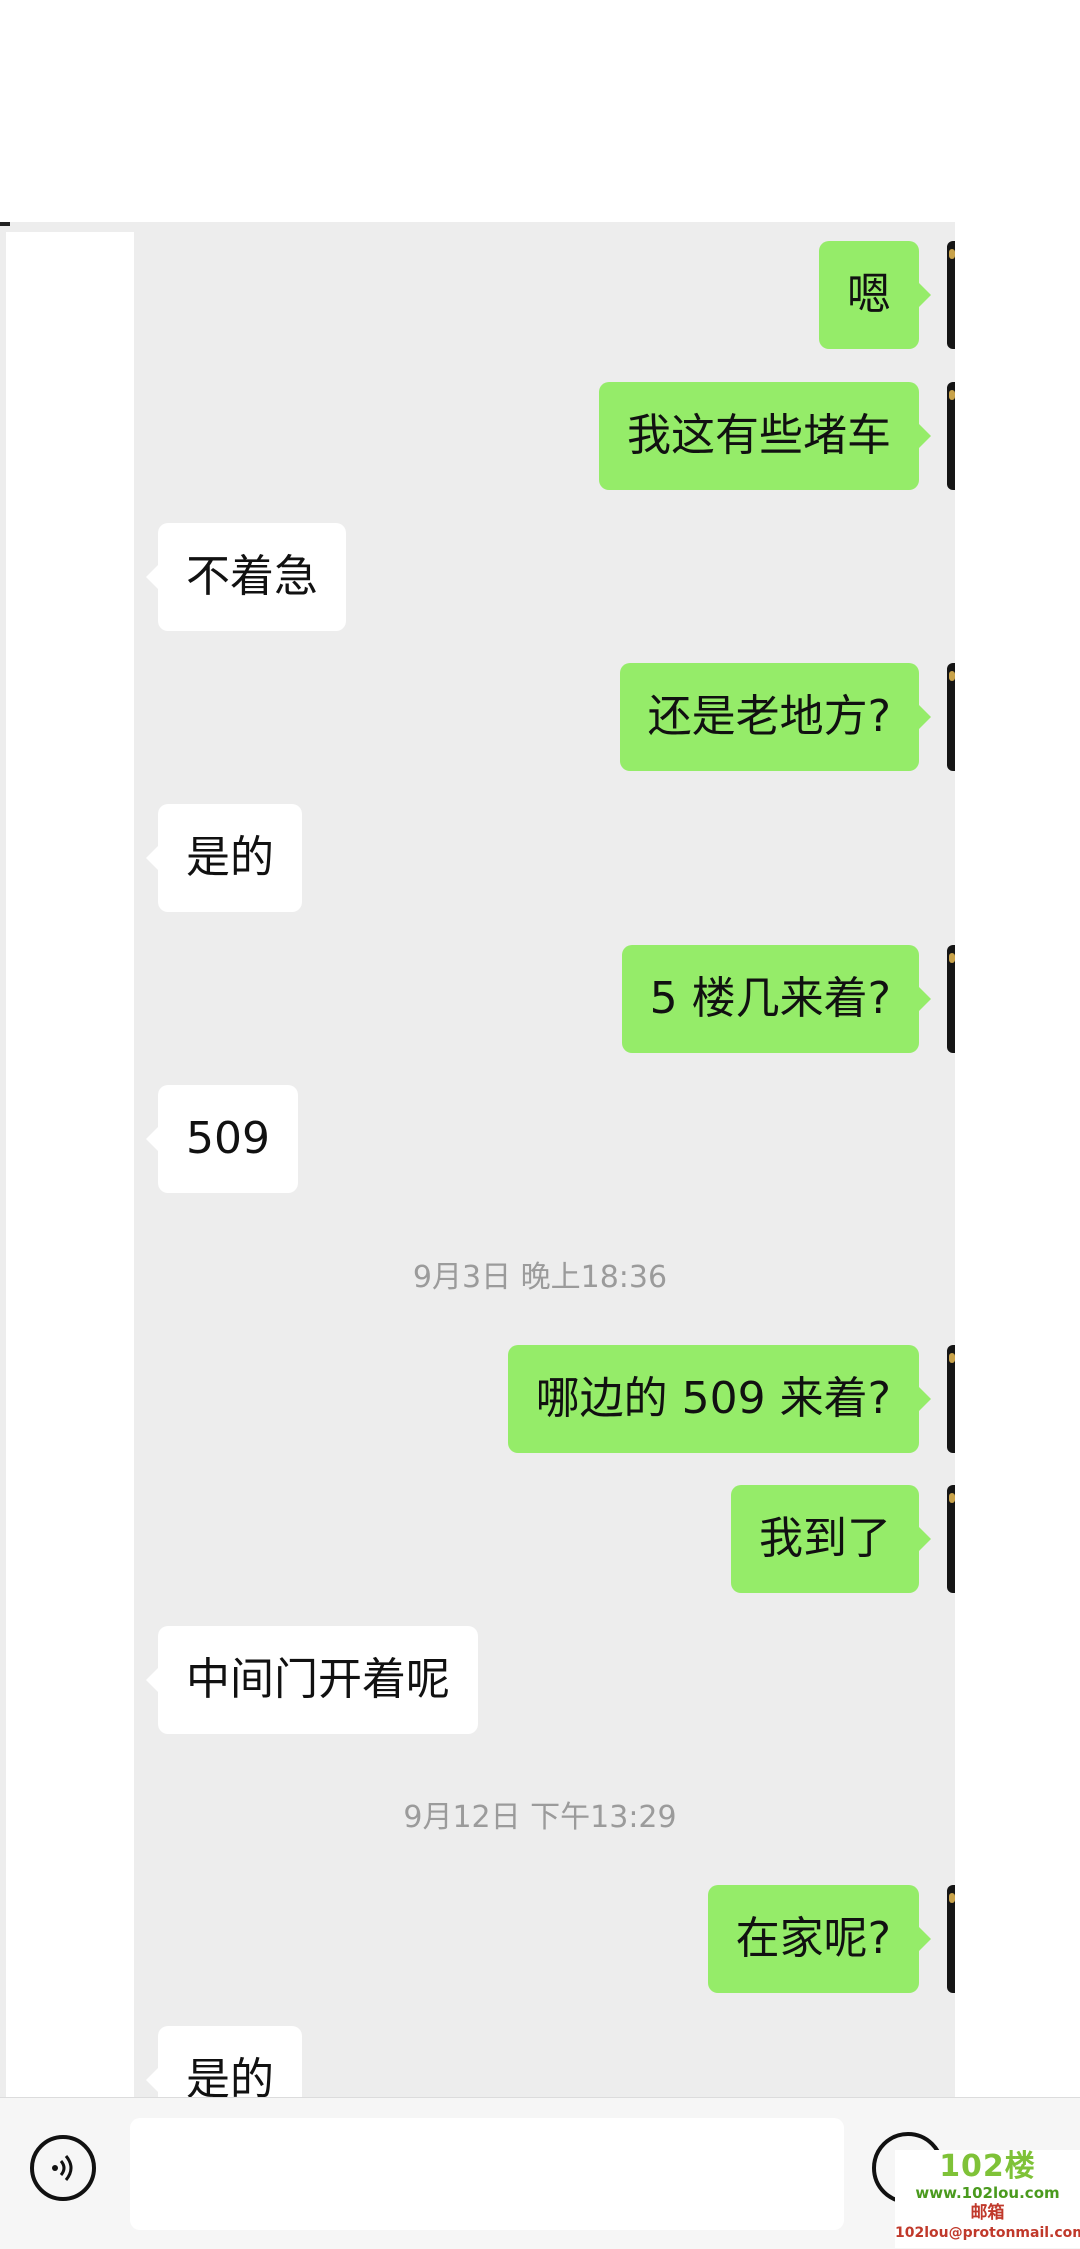  I want to click on message-text: 中间门开着呢, so click(318, 1679).